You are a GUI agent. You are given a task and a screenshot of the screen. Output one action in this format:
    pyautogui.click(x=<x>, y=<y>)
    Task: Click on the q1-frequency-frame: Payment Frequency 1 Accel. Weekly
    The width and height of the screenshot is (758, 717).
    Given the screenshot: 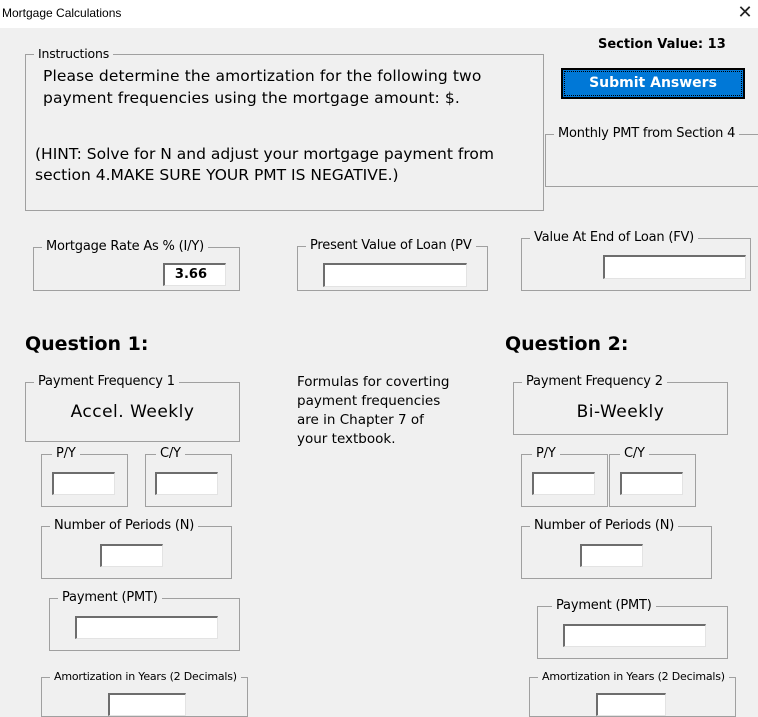 What is the action you would take?
    pyautogui.click(x=132, y=408)
    